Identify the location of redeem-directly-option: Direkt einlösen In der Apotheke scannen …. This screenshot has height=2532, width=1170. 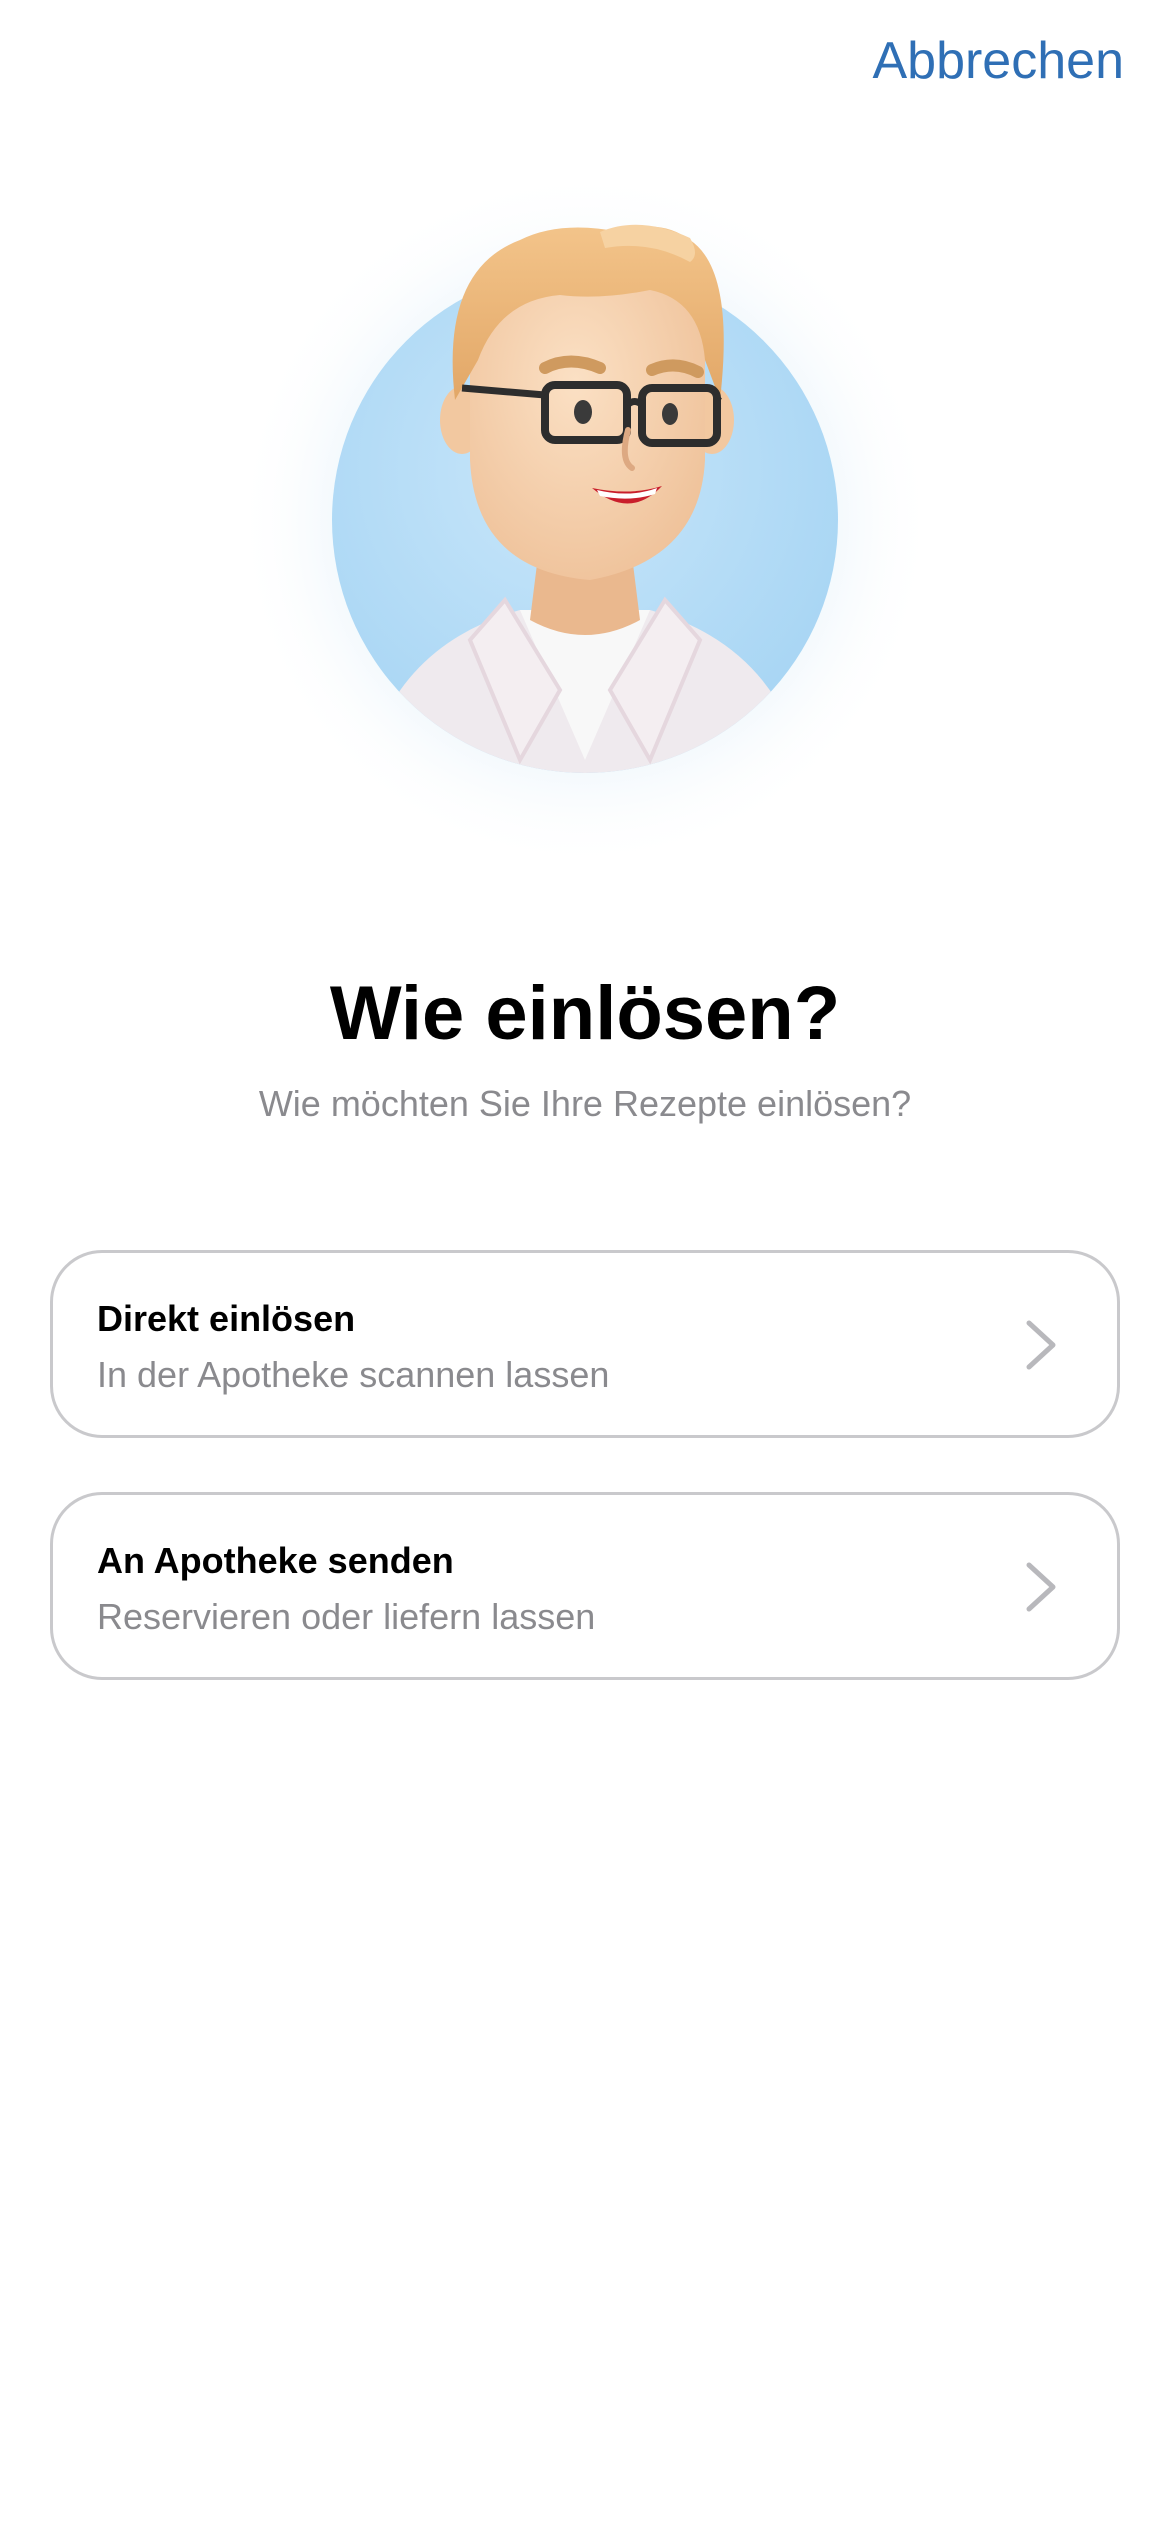
(585, 1344).